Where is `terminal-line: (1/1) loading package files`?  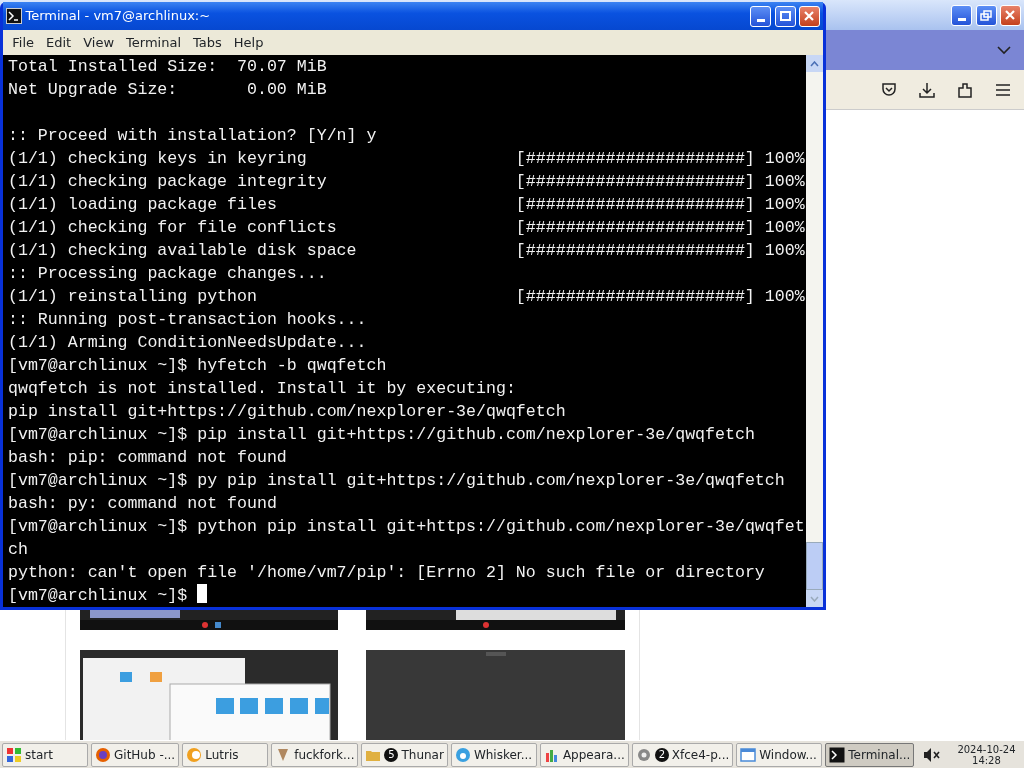 terminal-line: (1/1) loading package files is located at coordinates (143, 205).